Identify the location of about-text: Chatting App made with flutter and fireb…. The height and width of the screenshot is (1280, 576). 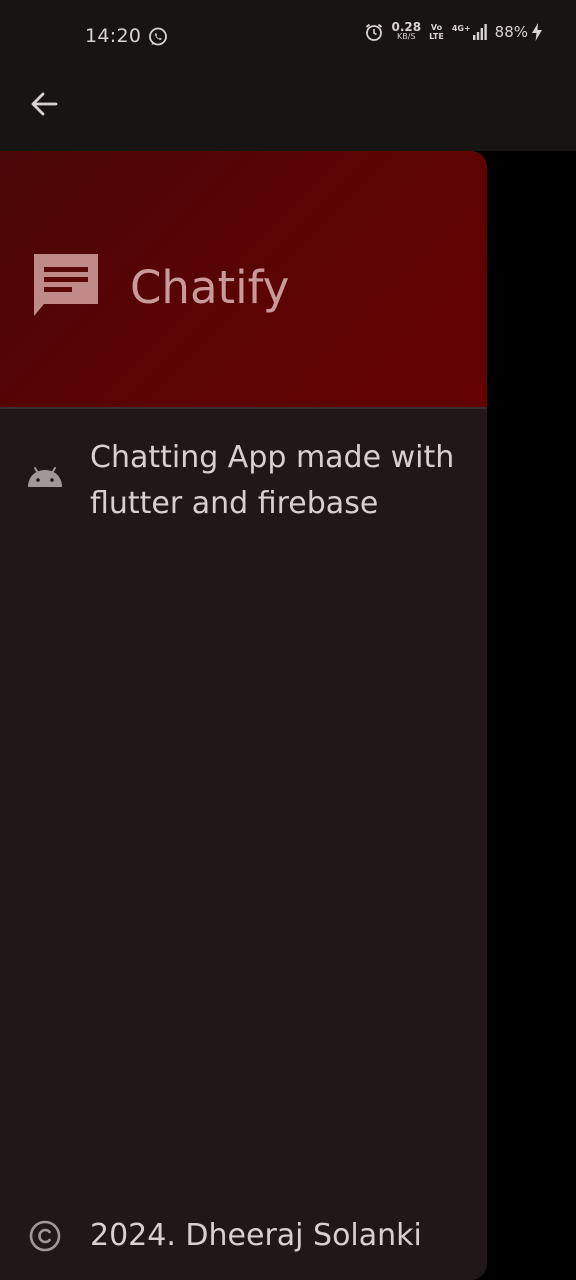
(272, 480).